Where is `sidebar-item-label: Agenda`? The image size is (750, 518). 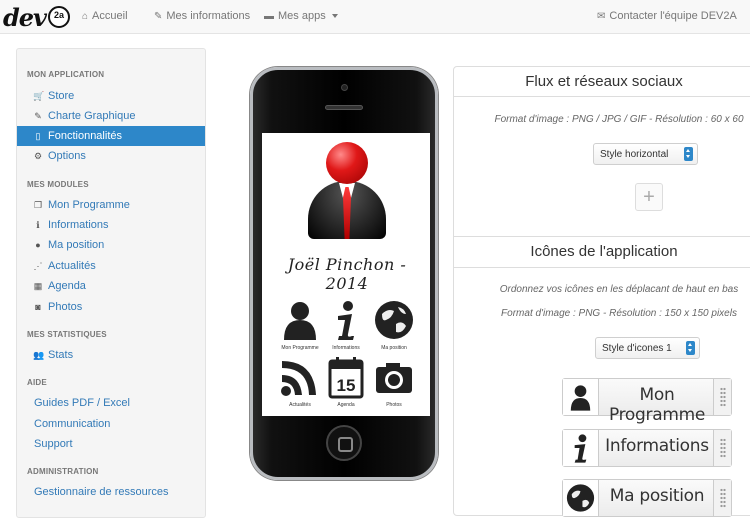
sidebar-item-label: Agenda is located at coordinates (67, 286).